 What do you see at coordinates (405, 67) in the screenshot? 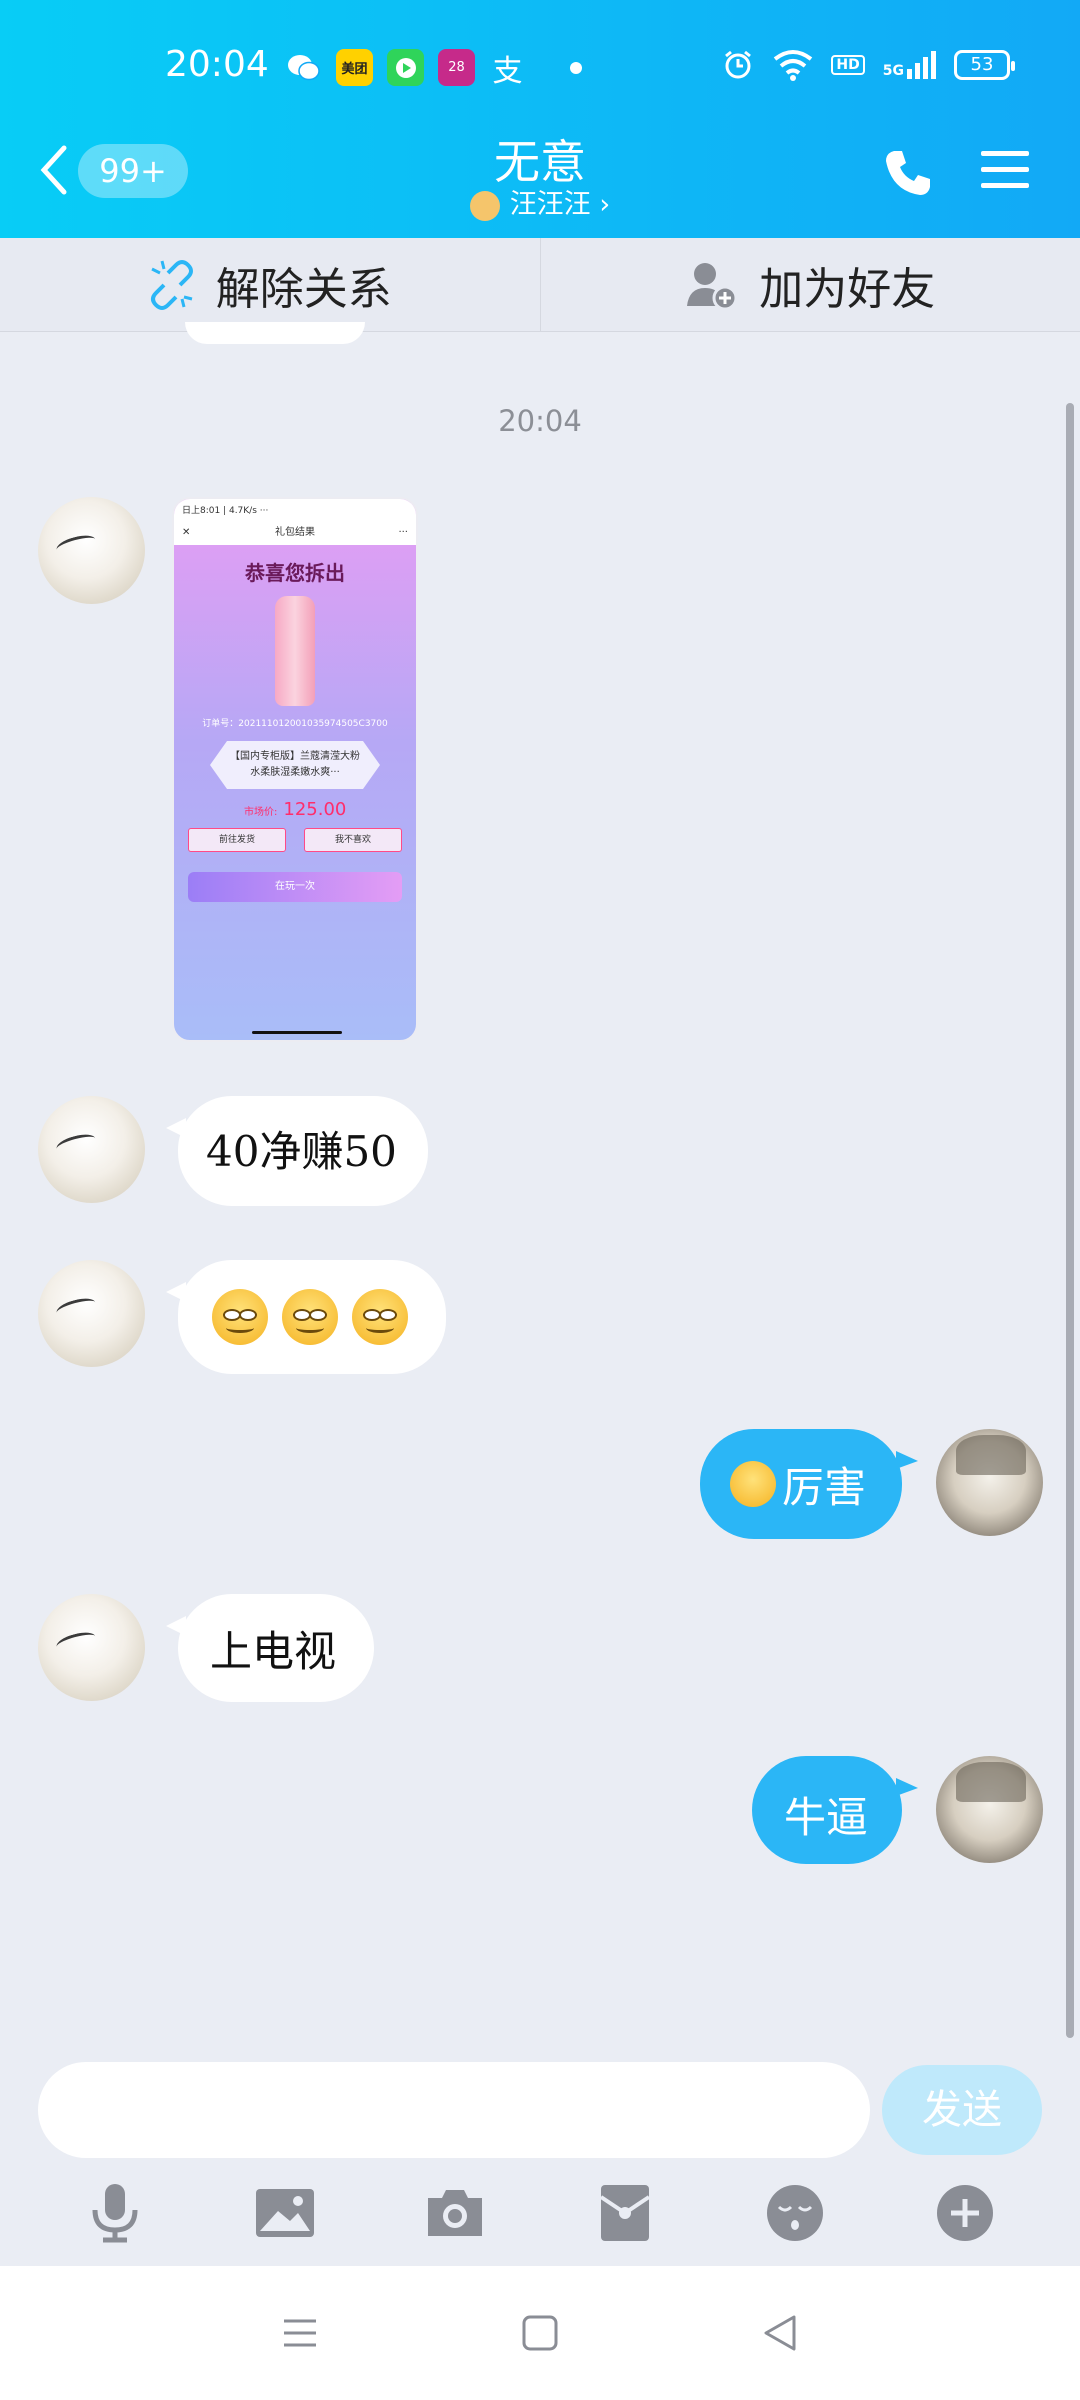
I see `video-app-icon` at bounding box center [405, 67].